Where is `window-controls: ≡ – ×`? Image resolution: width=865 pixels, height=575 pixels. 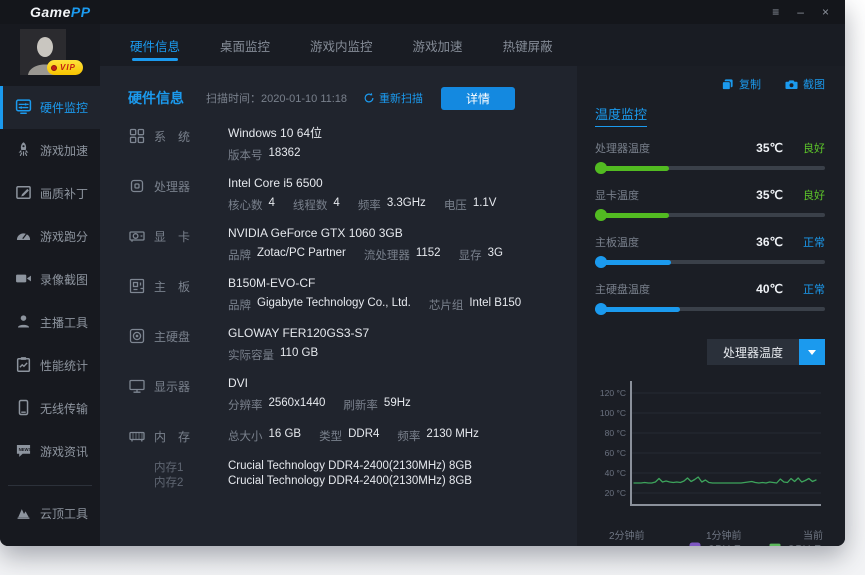
window-controls: ≡ – × is located at coordinates (800, 12).